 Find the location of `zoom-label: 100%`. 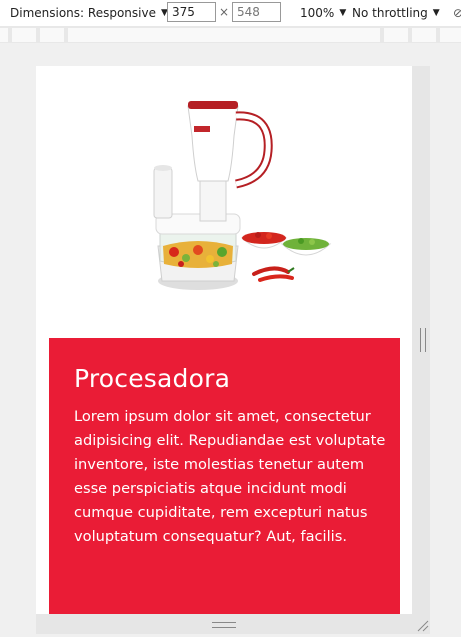

zoom-label: 100% is located at coordinates (317, 13).